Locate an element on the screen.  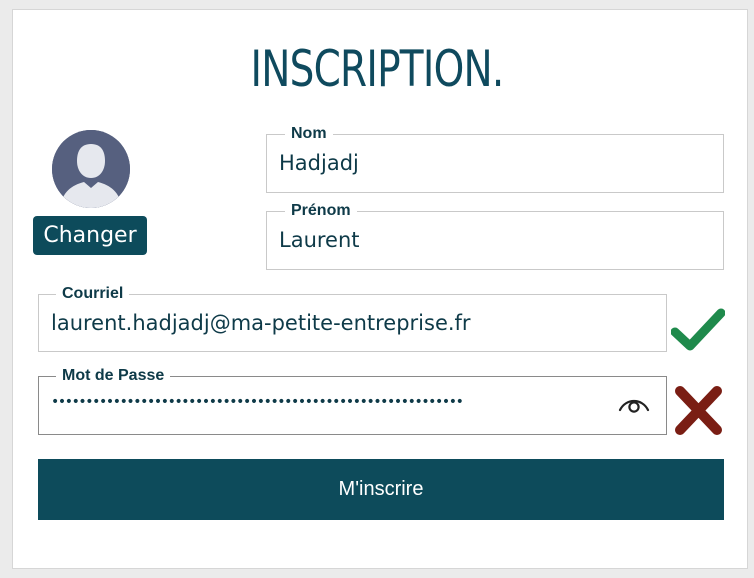
page-title: INSCRIPTION. is located at coordinates (377, 69).